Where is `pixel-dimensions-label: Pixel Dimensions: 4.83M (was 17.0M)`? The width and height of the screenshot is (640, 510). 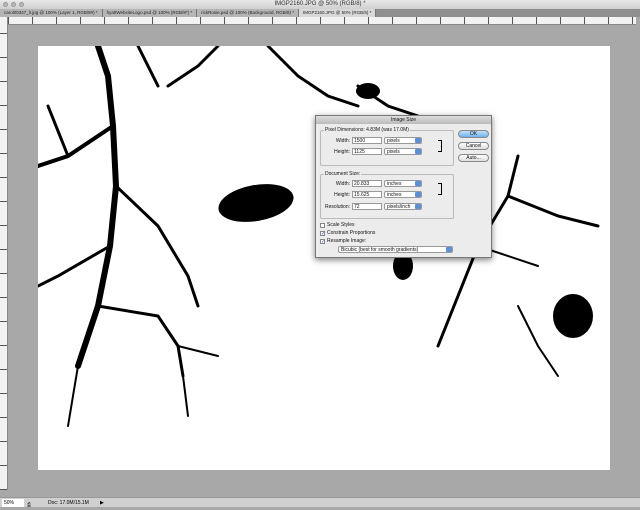
pixel-dimensions-label: Pixel Dimensions: 4.83M (was 17.0M) is located at coordinates (367, 130).